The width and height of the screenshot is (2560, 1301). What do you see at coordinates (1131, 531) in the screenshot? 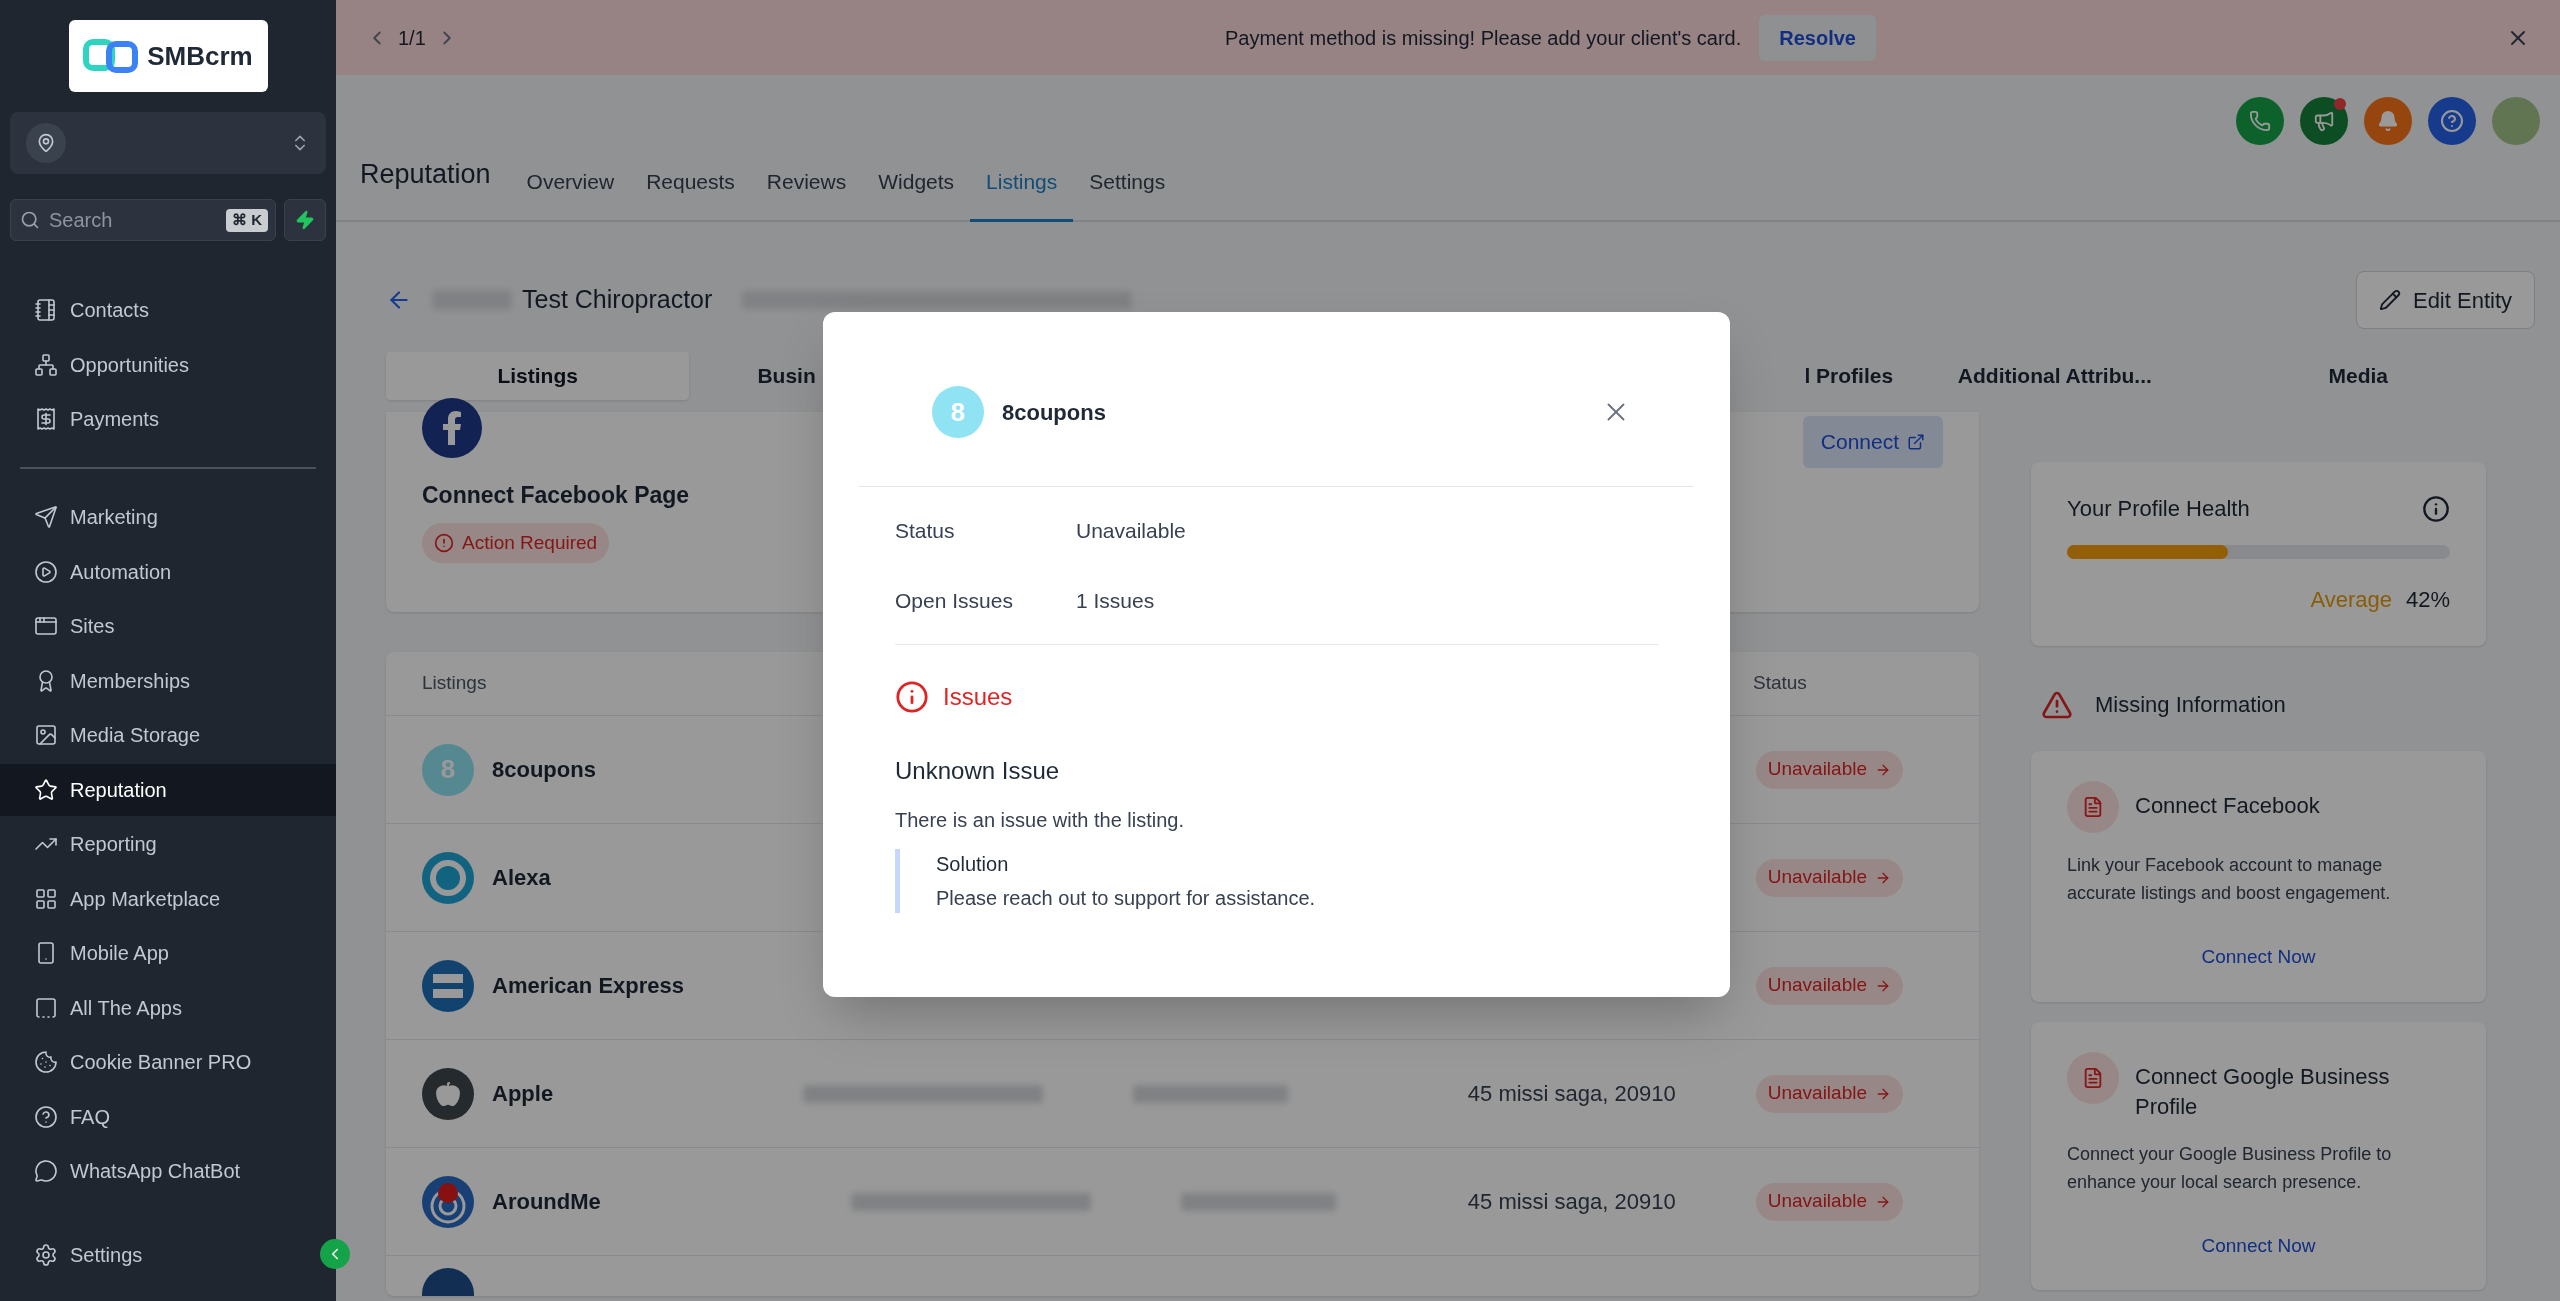
I see `detail-value: Unavailable` at bounding box center [1131, 531].